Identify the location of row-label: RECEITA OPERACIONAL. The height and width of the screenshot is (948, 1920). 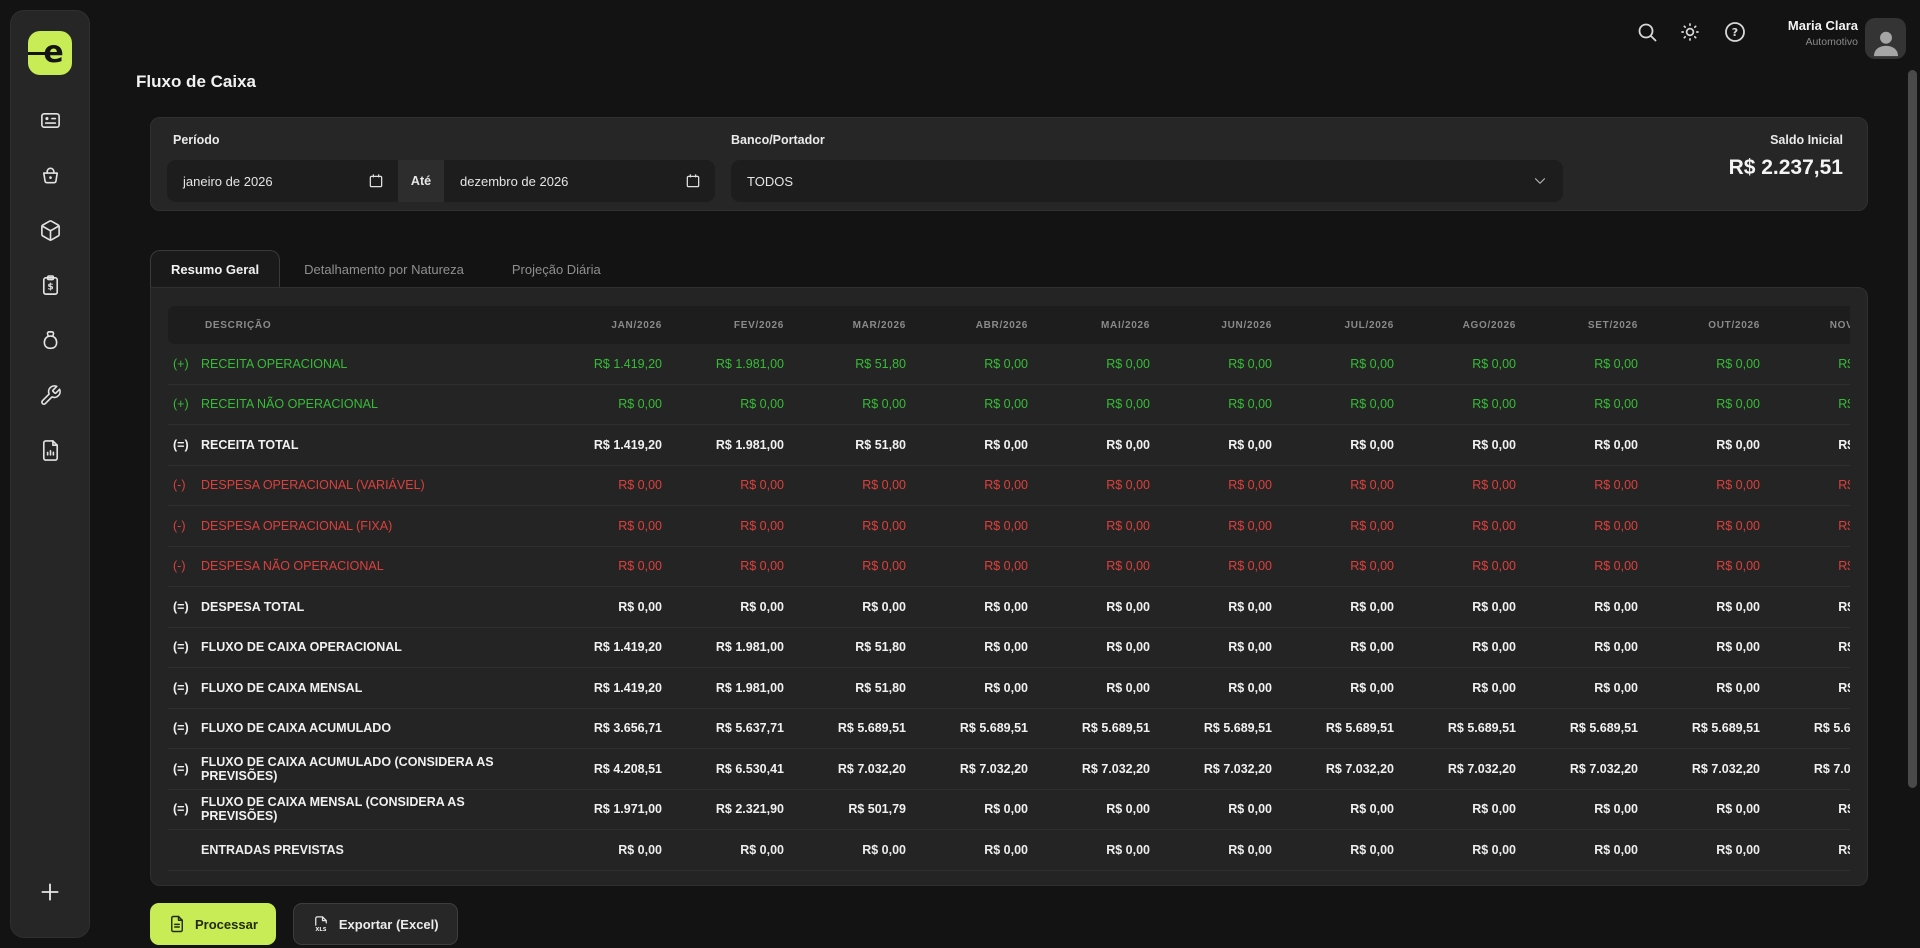
(274, 363).